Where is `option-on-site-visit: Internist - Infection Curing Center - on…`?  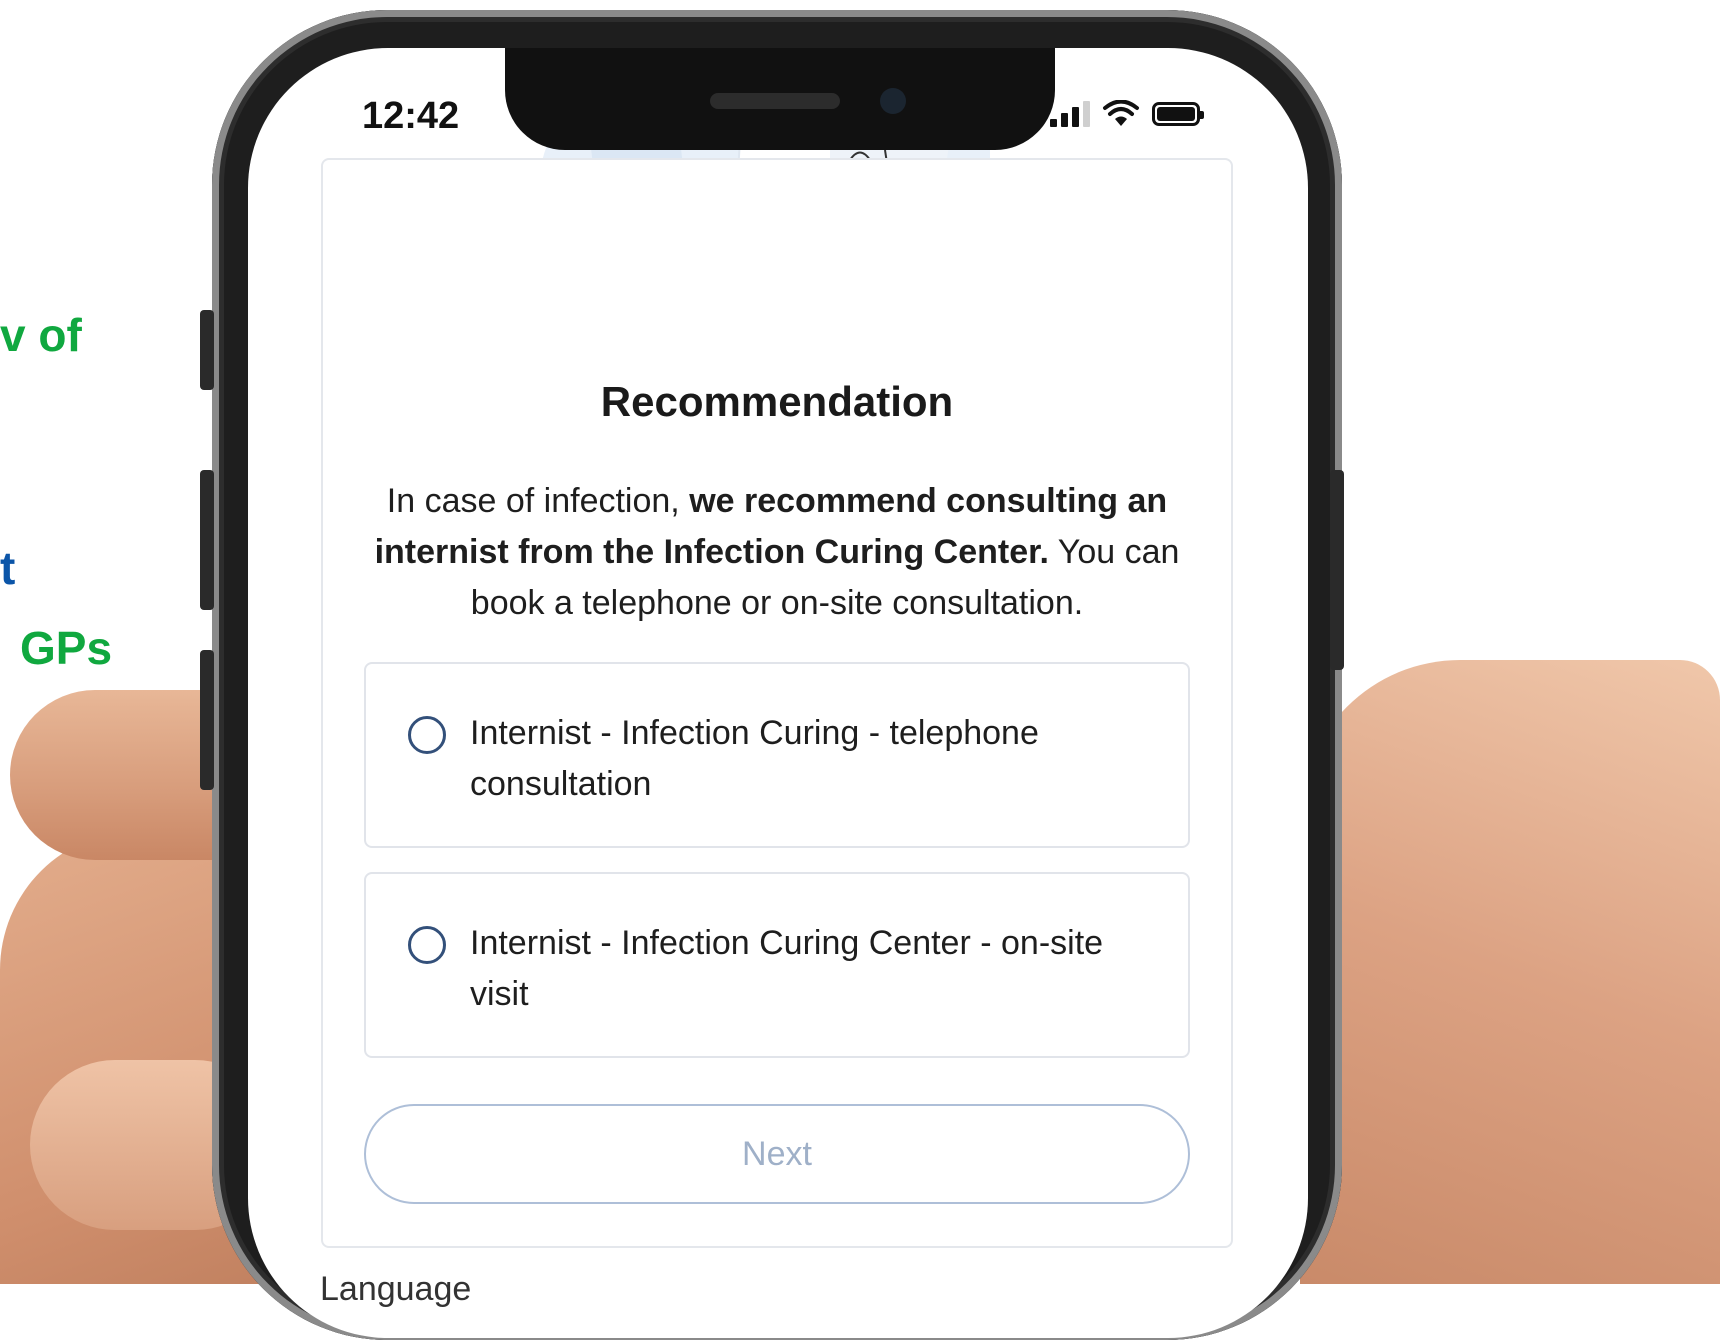
option-on-site-visit: Internist - Infection Curing Center - on… is located at coordinates (777, 965).